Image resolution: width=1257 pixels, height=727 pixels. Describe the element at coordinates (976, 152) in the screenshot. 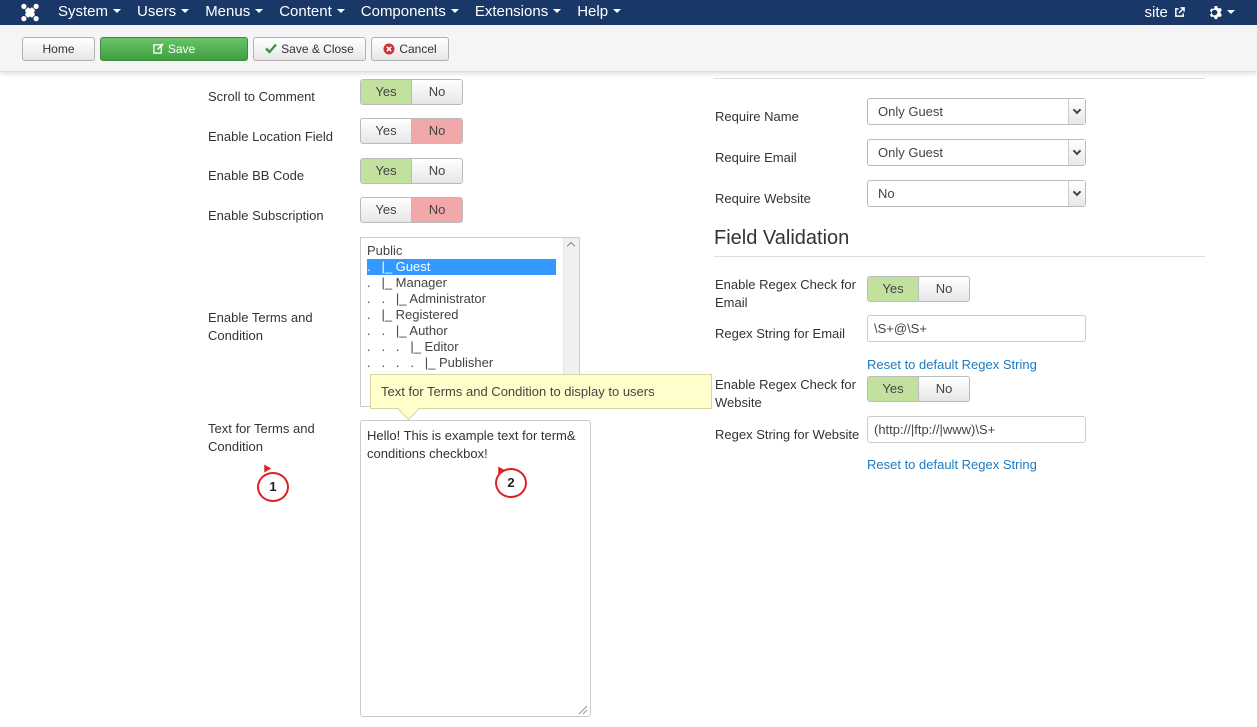

I see `require-email-select: Only Guest` at that location.